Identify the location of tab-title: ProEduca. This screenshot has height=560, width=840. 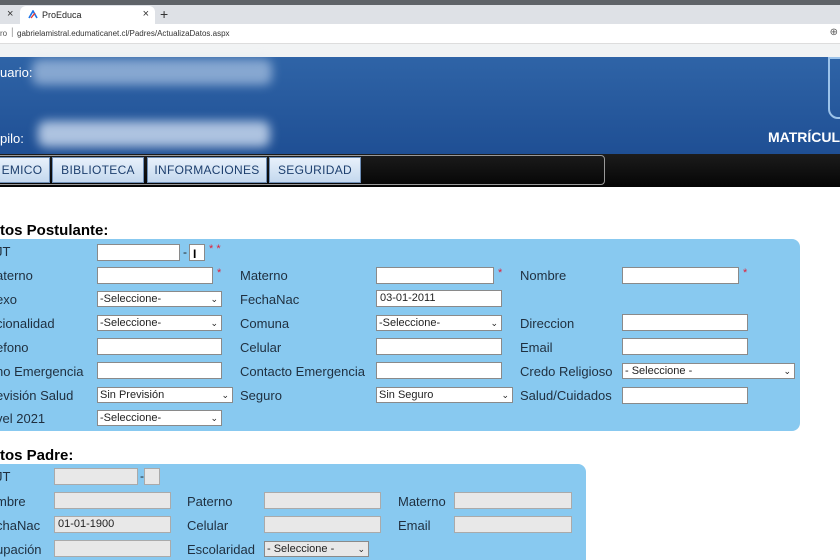
(62, 15).